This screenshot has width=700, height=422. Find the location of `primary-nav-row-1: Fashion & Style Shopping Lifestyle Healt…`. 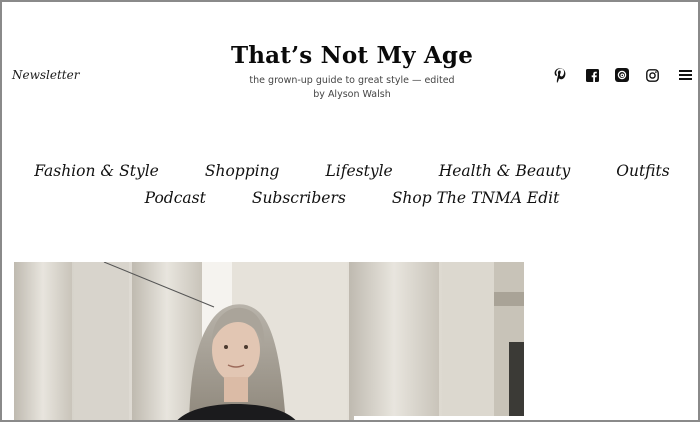

primary-nav-row-1: Fashion & Style Shopping Lifestyle Healt… is located at coordinates (350, 171).